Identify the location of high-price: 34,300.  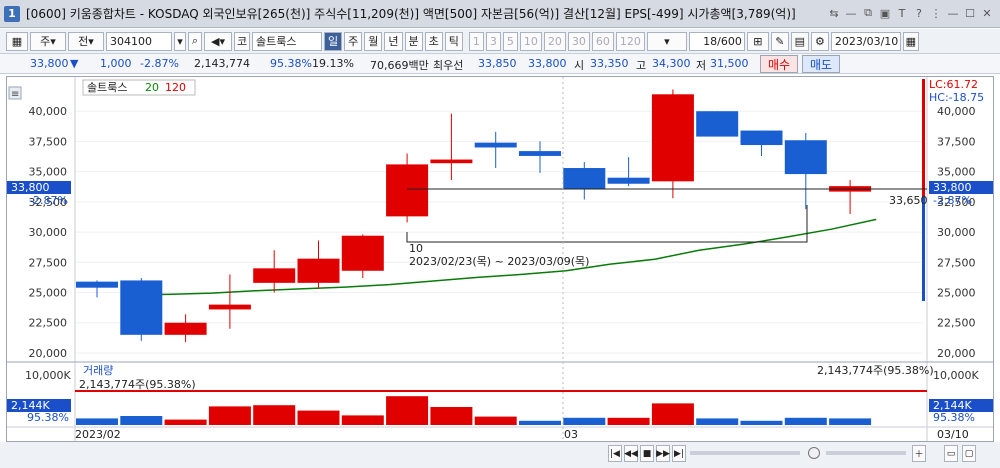
(671, 63).